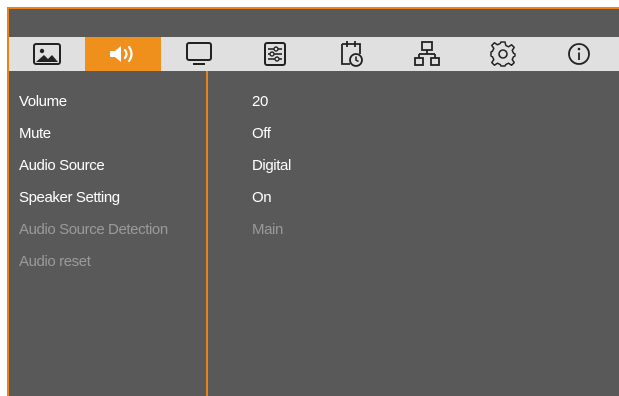  I want to click on monitor-icon, so click(199, 53).